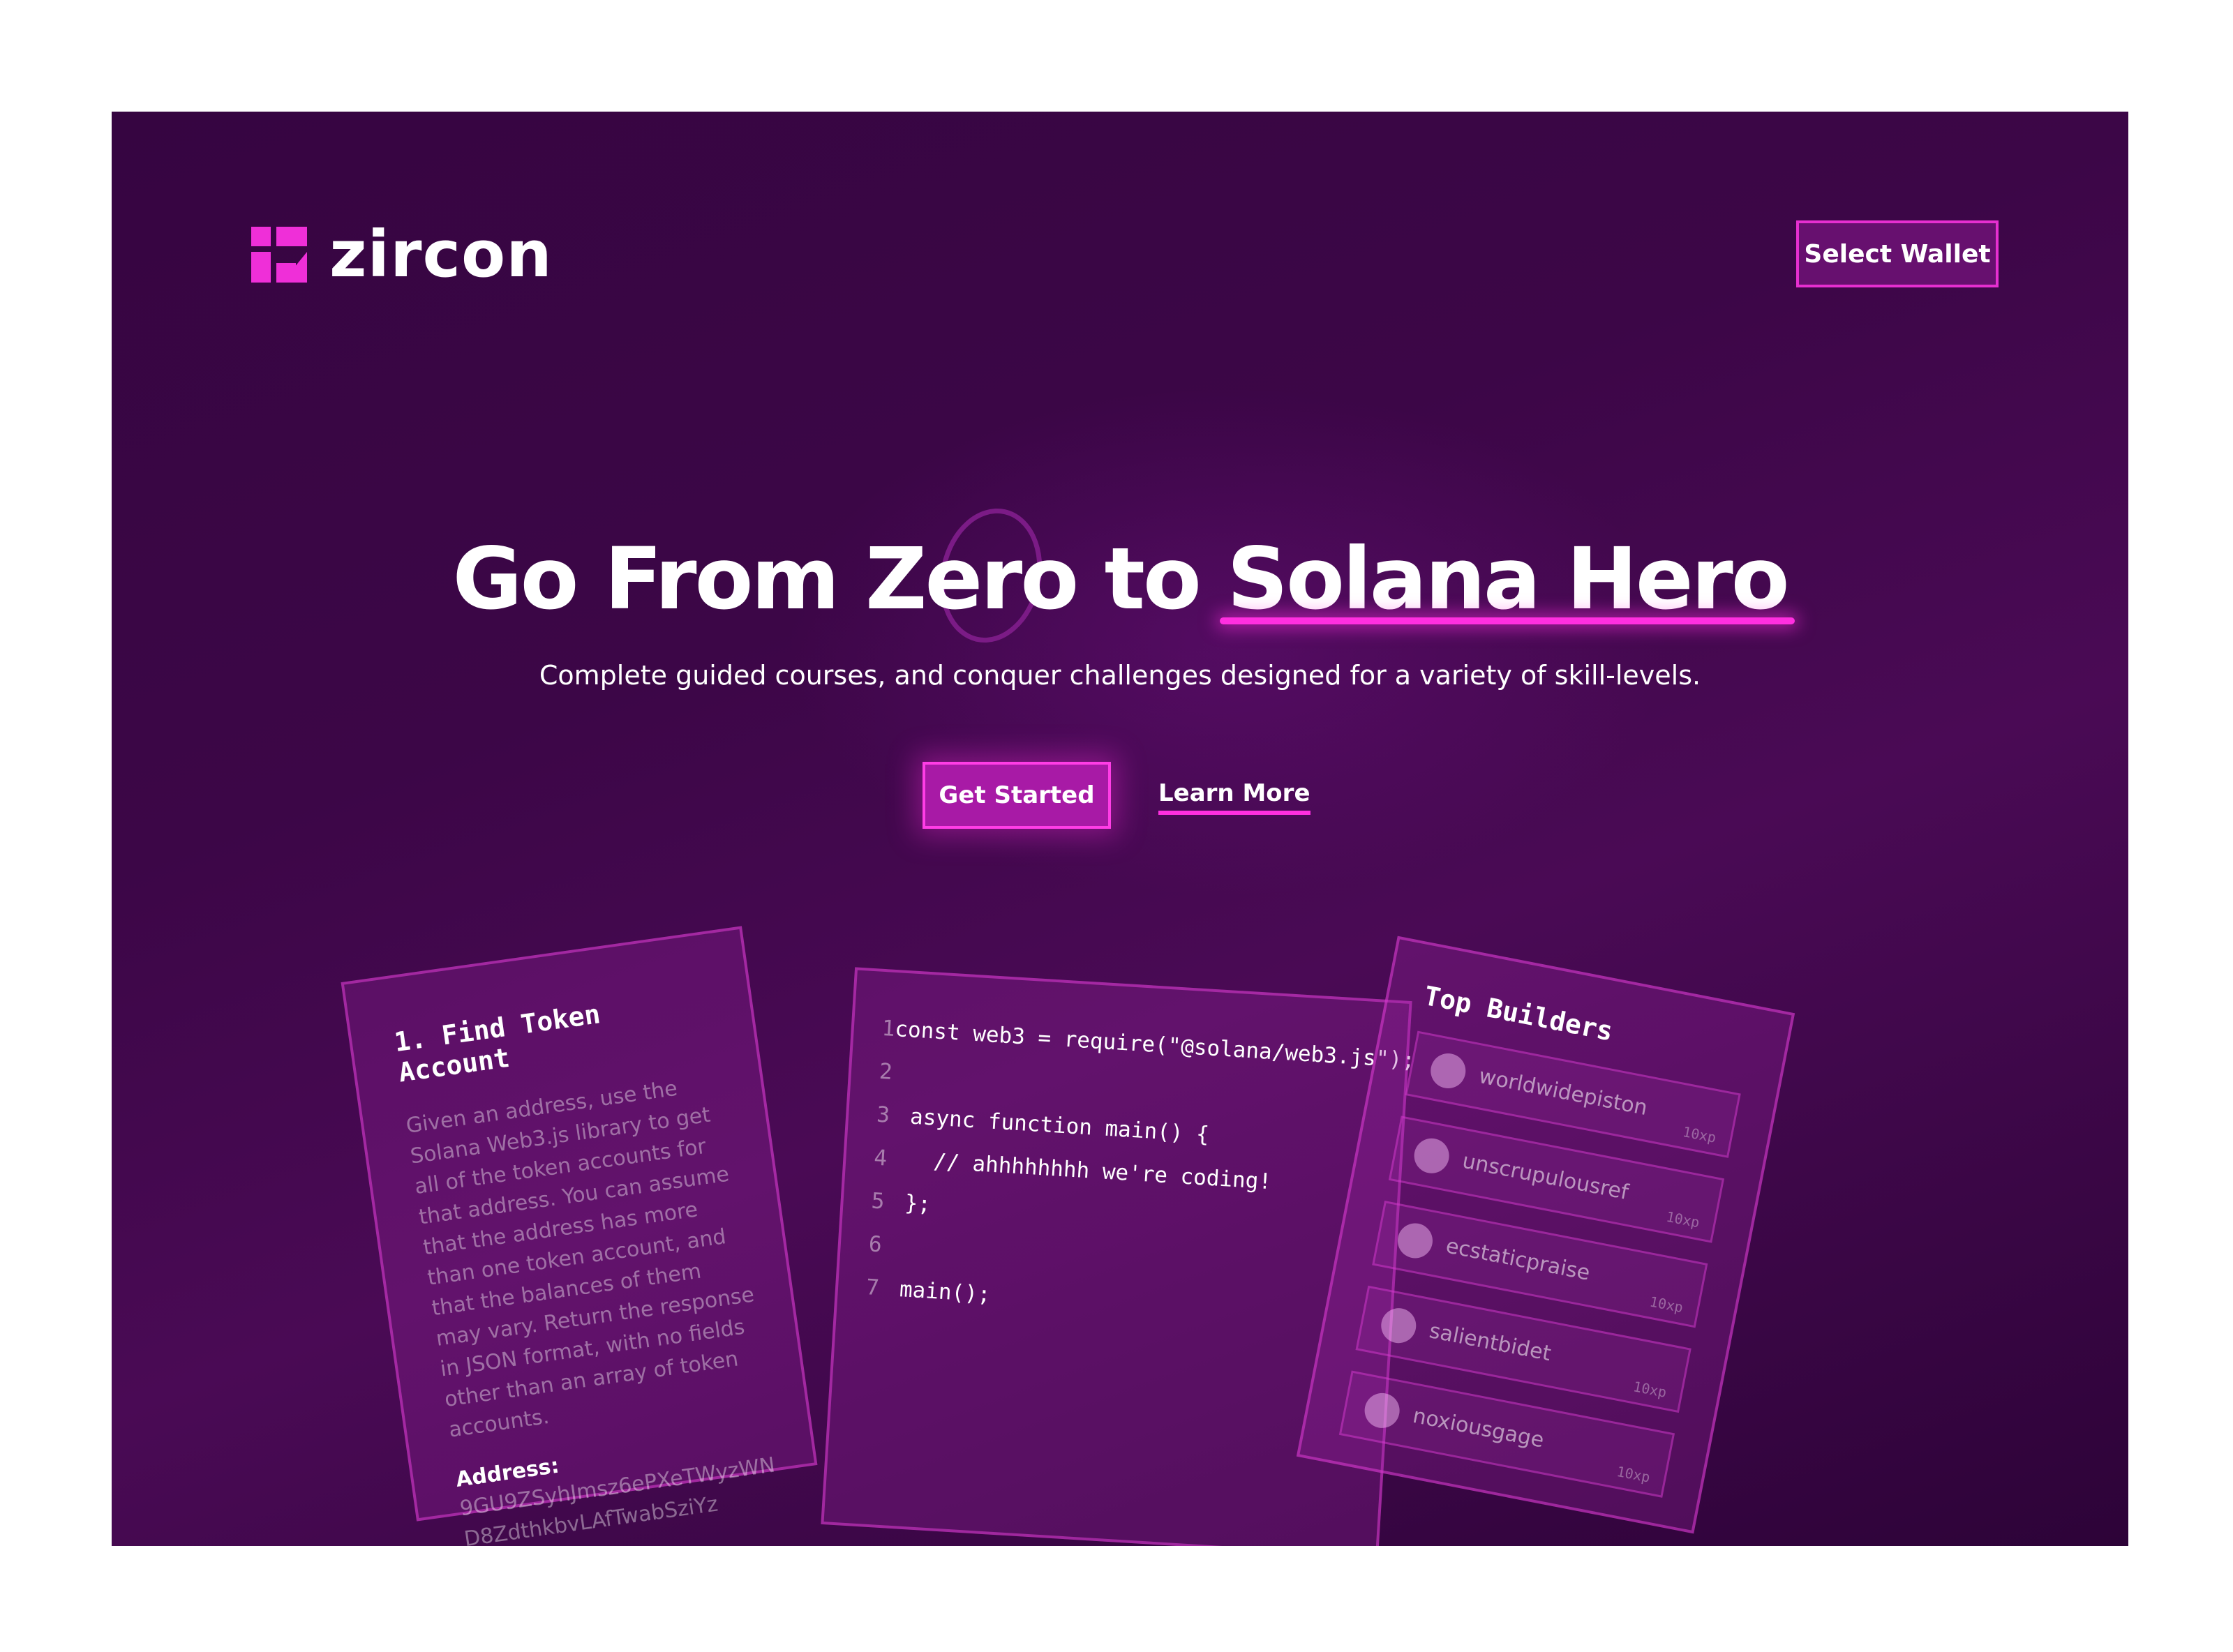 The height and width of the screenshot is (1652, 2233). What do you see at coordinates (1478, 1428) in the screenshot?
I see `builder-name: noxiousgage` at bounding box center [1478, 1428].